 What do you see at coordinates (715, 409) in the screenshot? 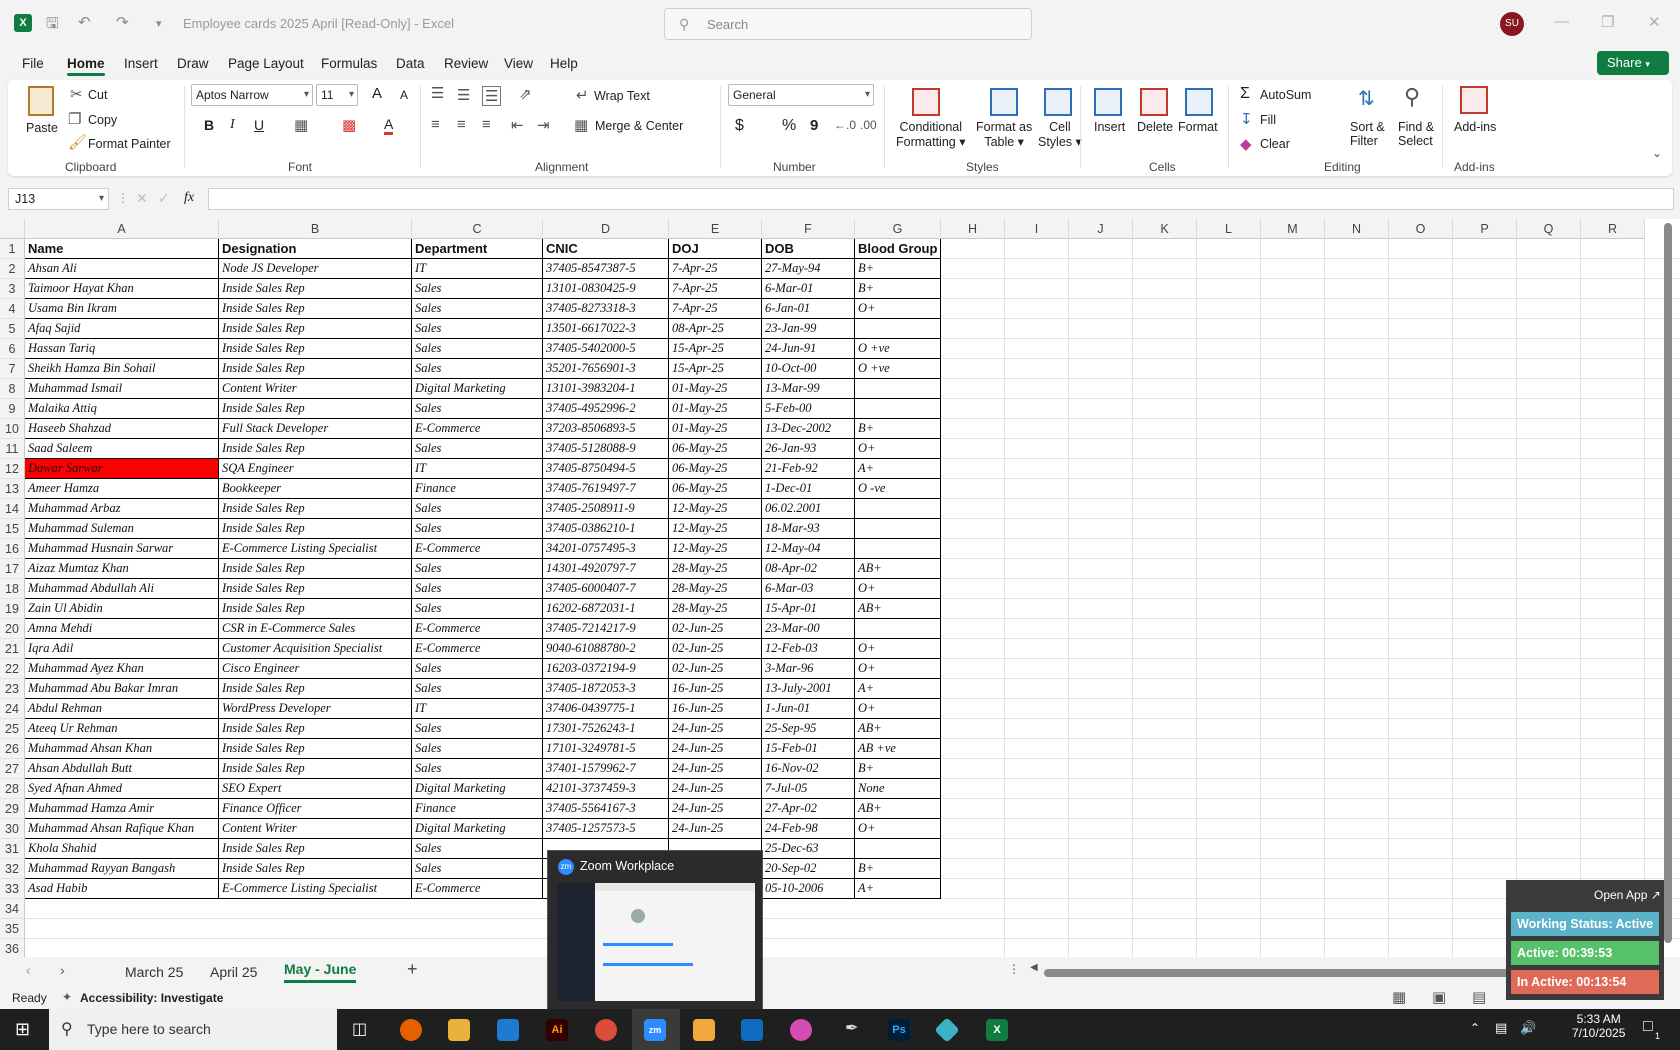
I see `cell-doj: 01-May-25` at bounding box center [715, 409].